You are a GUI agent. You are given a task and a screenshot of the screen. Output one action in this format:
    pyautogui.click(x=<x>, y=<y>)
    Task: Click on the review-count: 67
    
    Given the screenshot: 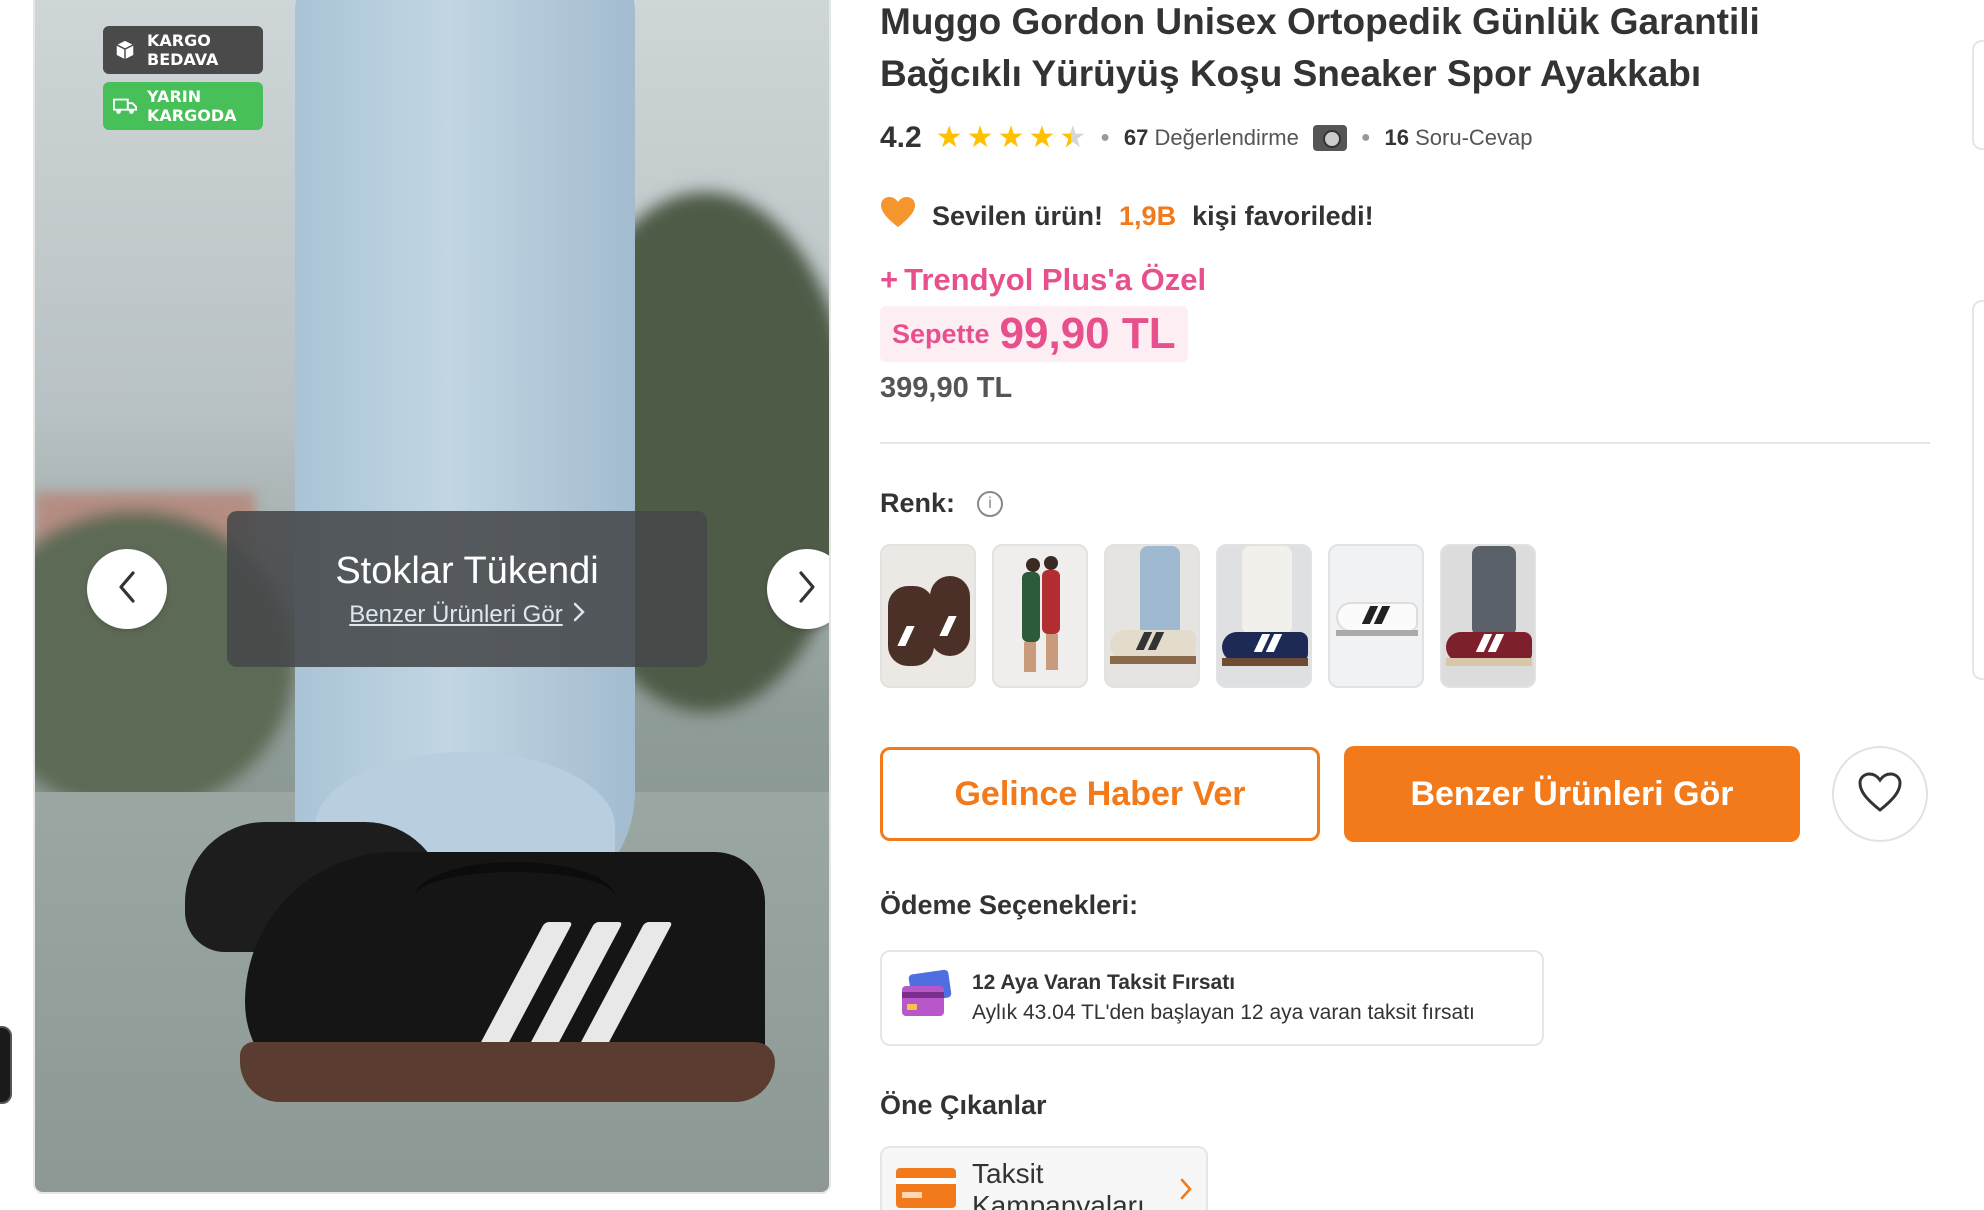 What is the action you would take?
    pyautogui.click(x=1136, y=137)
    